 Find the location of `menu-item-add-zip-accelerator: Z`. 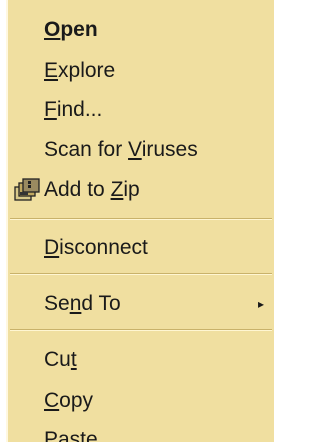

menu-item-add-zip-accelerator: Z is located at coordinates (117, 189).